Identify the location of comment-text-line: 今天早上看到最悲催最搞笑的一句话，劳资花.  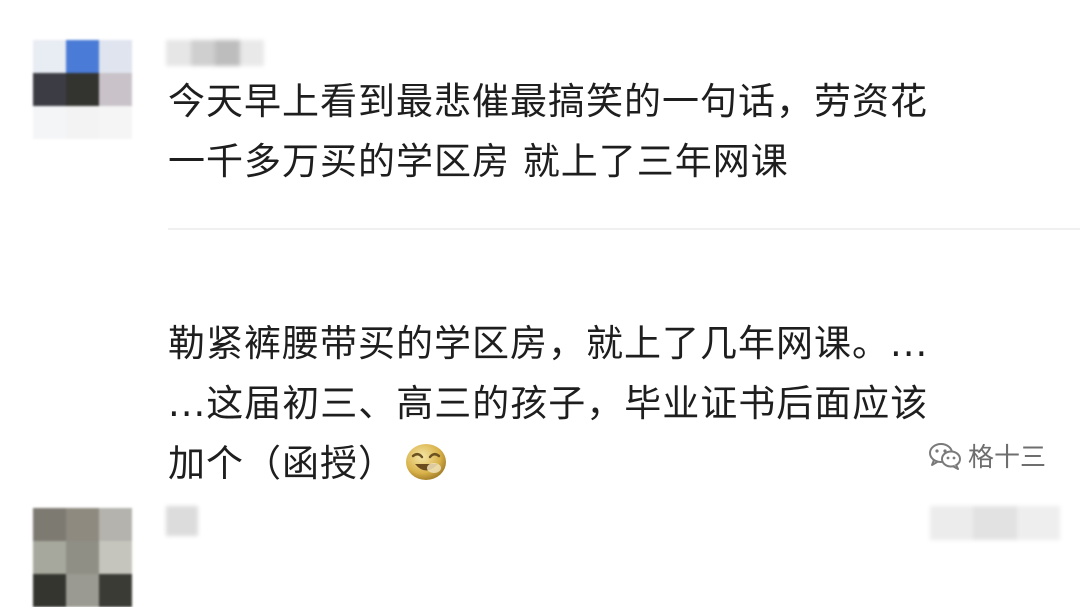
(548, 101).